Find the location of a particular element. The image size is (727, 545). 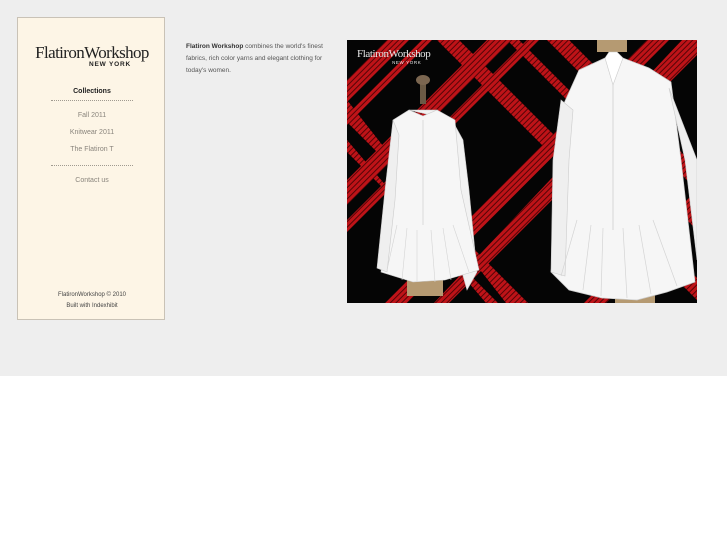

hero-logo-main-text: FlatironWorkshop is located at coordinates (394, 54).